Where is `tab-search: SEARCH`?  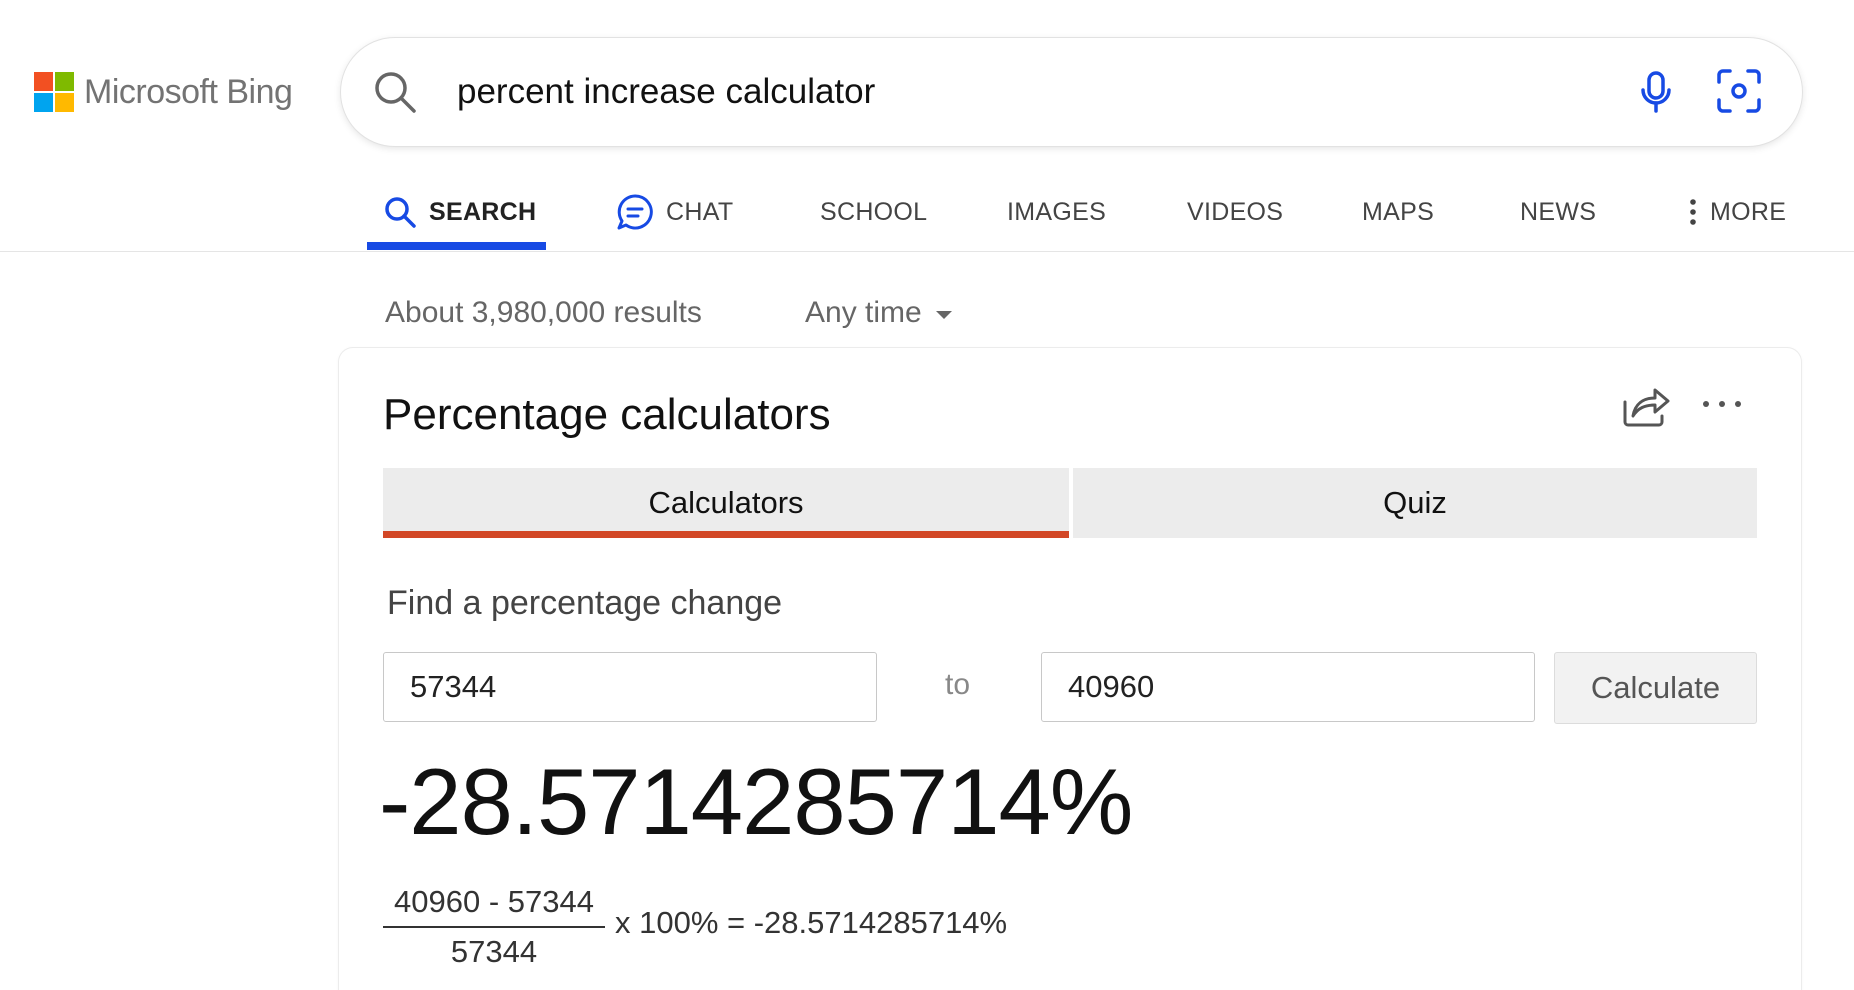
tab-search: SEARCH is located at coordinates (459, 212).